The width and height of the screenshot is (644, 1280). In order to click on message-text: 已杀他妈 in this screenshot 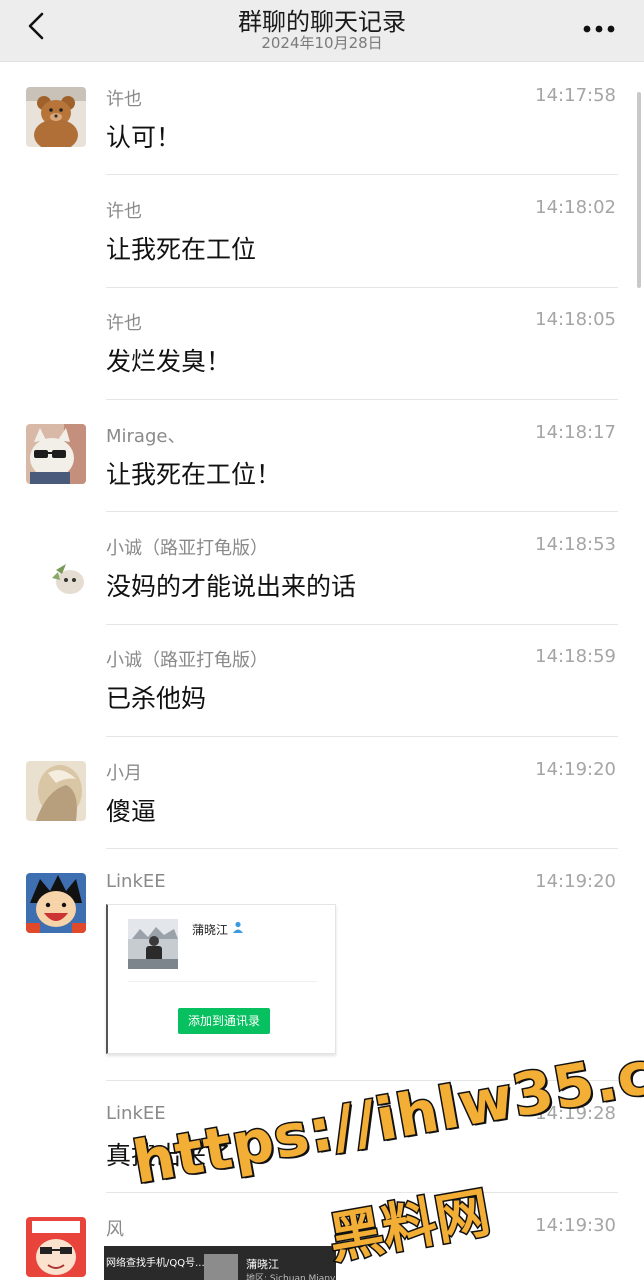, I will do `click(156, 697)`.